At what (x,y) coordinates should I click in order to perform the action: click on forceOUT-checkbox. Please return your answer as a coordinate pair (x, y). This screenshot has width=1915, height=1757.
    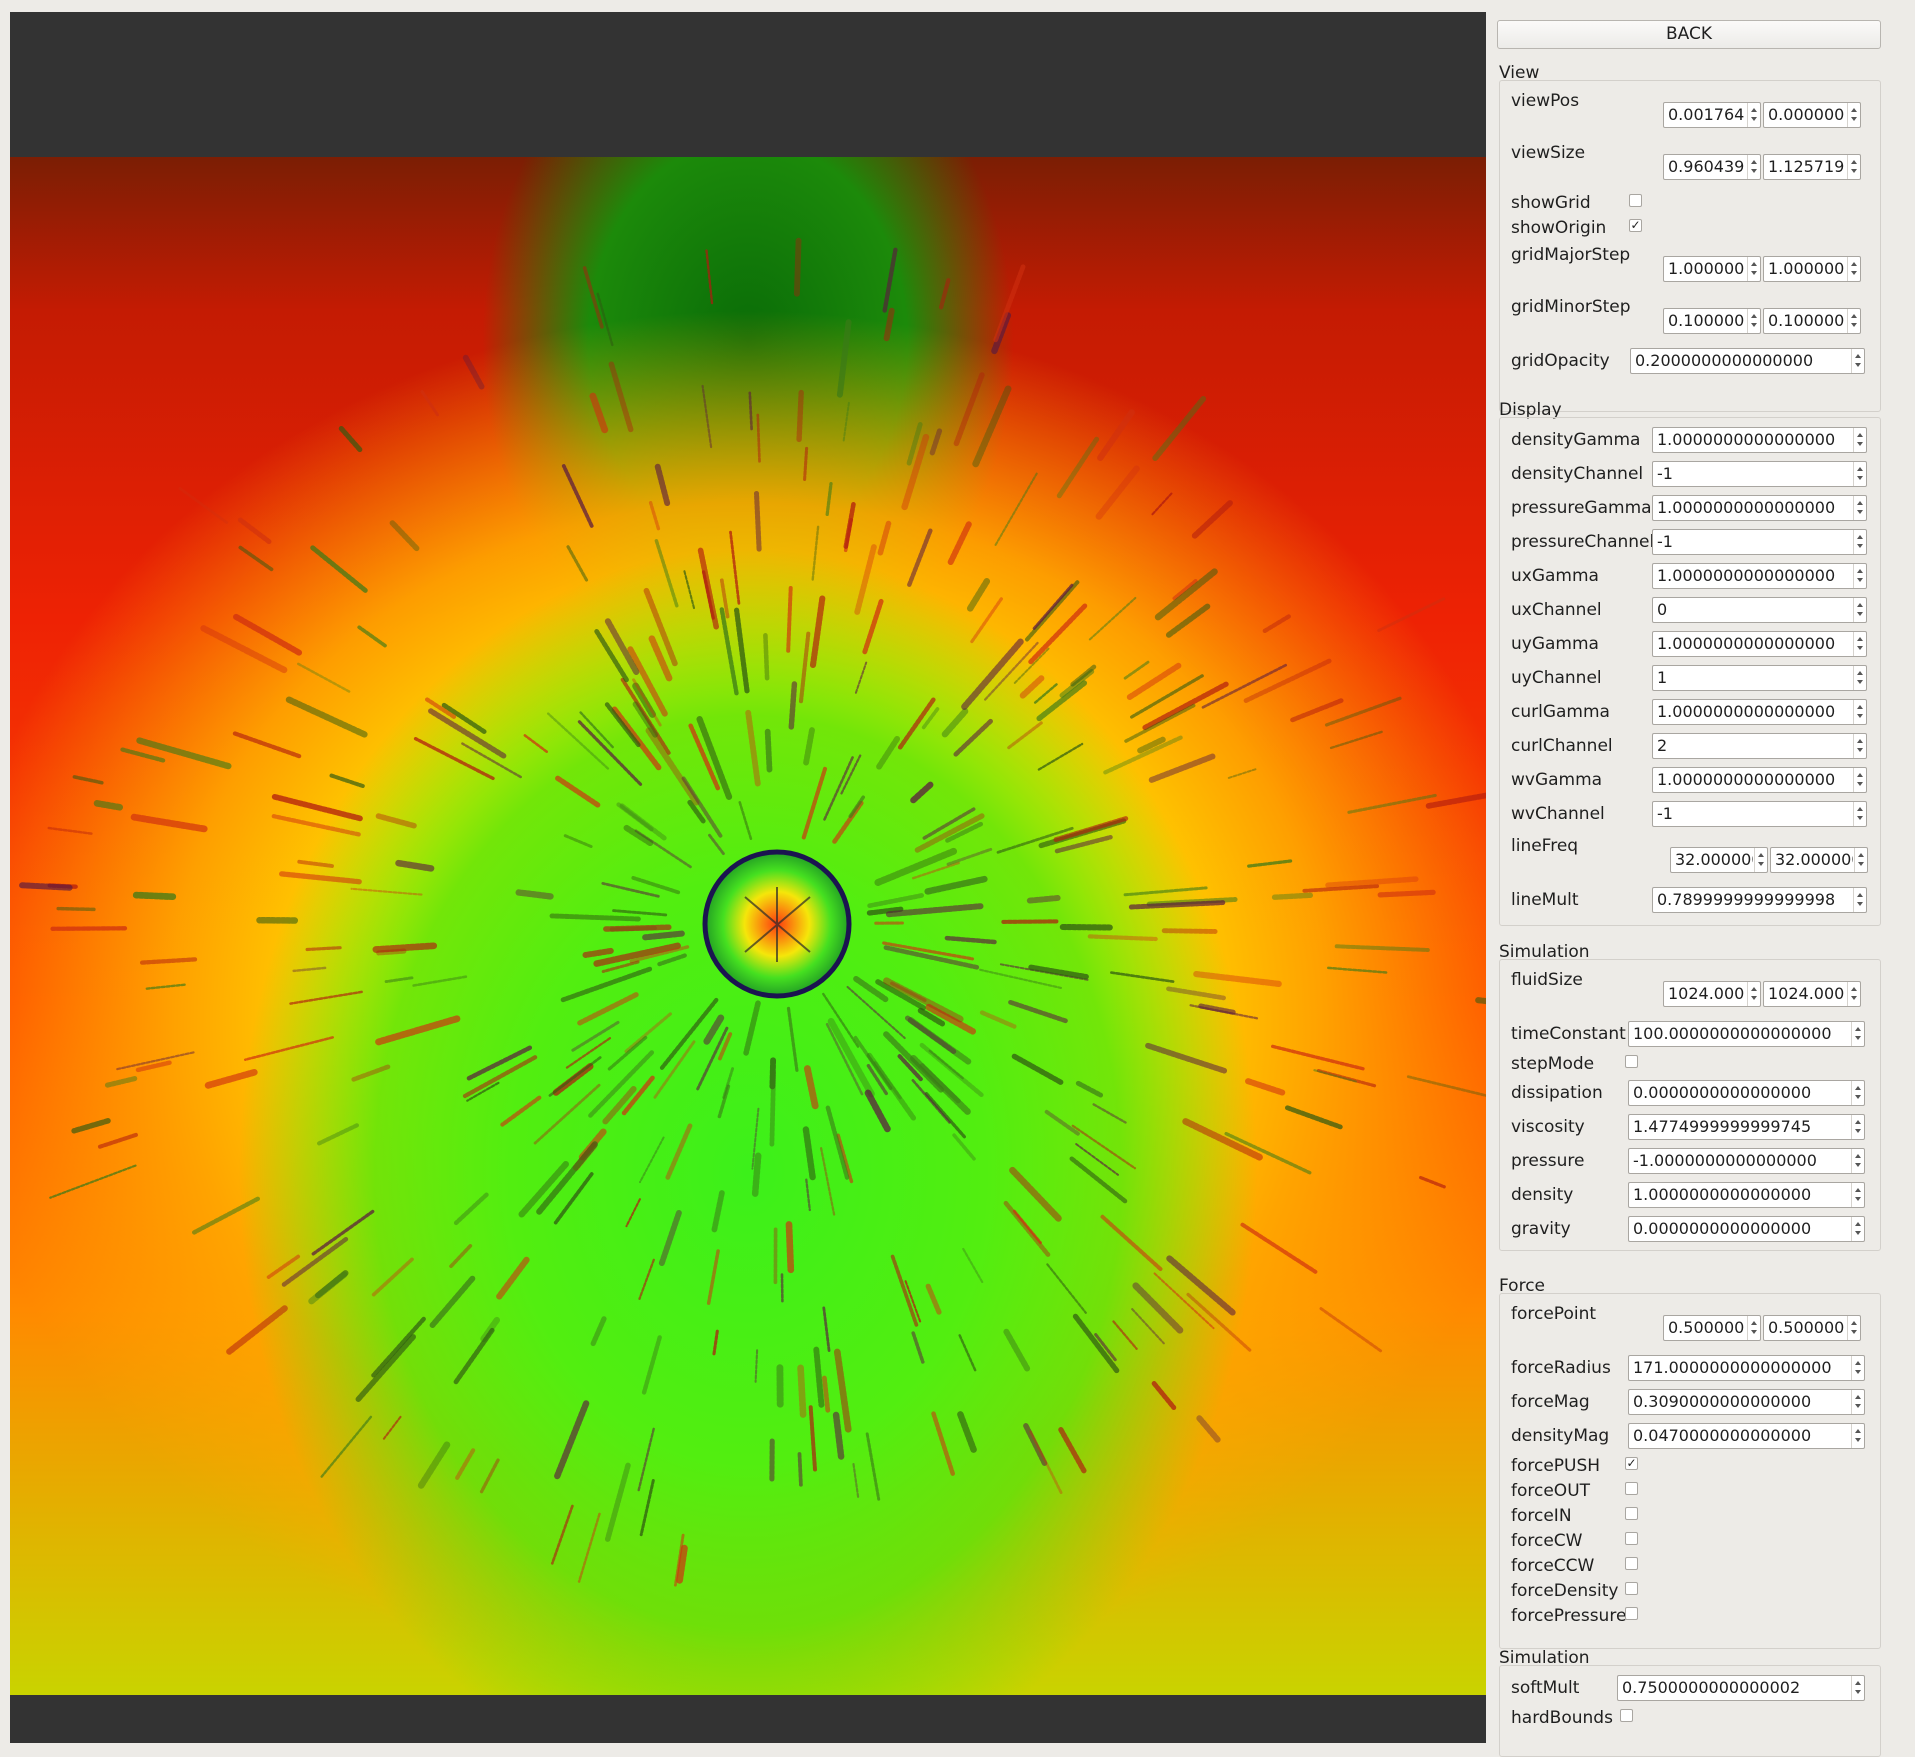
    Looking at the image, I should click on (1631, 1488).